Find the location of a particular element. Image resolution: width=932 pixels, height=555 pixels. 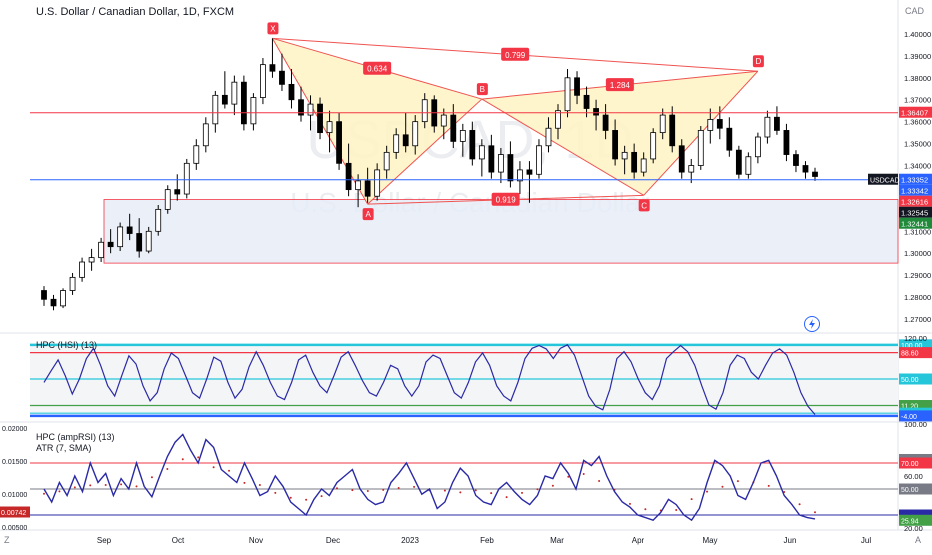

hsi-level-label: 88.60 is located at coordinates (910, 354).